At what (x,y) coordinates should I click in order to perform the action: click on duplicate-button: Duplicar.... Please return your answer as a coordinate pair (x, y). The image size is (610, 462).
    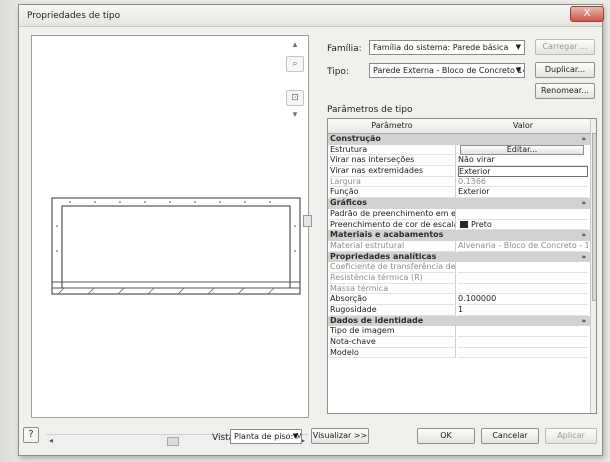
    Looking at the image, I should click on (565, 70).